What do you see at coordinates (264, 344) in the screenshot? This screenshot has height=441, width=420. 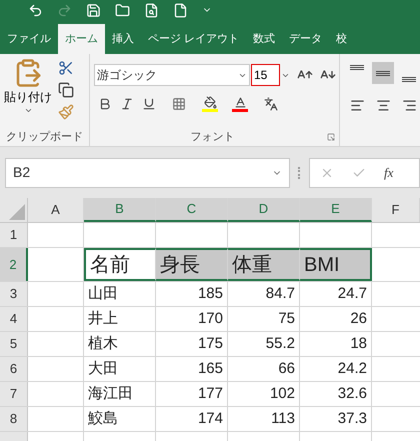 I see `table-cell: 55.2` at bounding box center [264, 344].